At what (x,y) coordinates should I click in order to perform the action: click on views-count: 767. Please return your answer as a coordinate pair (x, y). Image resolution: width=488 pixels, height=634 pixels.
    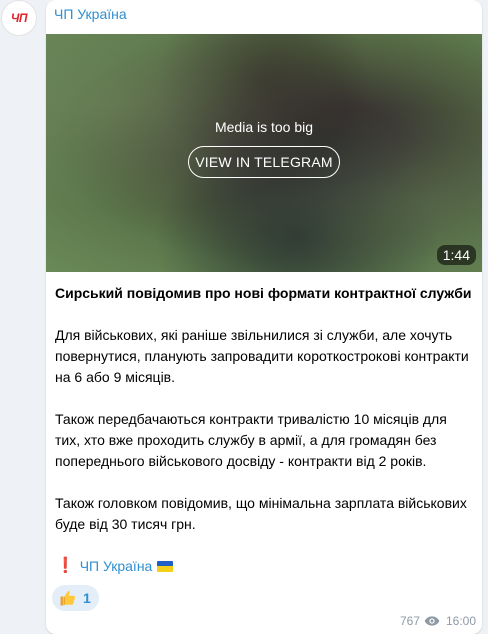
    Looking at the image, I should click on (409, 621).